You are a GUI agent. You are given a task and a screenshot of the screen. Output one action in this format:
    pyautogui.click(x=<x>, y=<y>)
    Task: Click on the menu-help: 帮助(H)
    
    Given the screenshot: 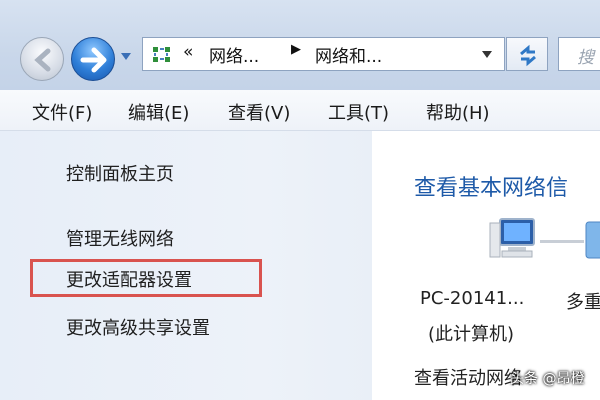 What is the action you would take?
    pyautogui.click(x=458, y=112)
    